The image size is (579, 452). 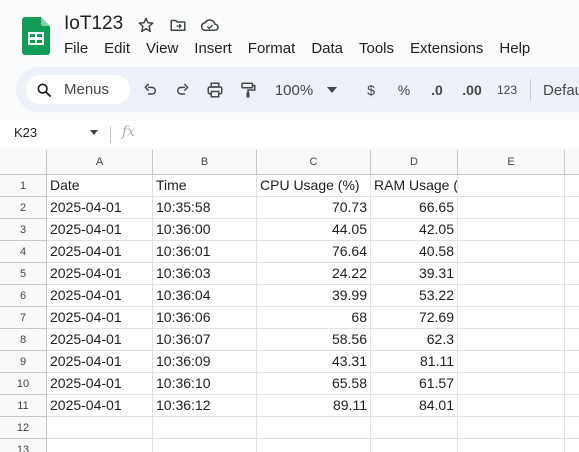 I want to click on row-header-4: 4, so click(x=23, y=252).